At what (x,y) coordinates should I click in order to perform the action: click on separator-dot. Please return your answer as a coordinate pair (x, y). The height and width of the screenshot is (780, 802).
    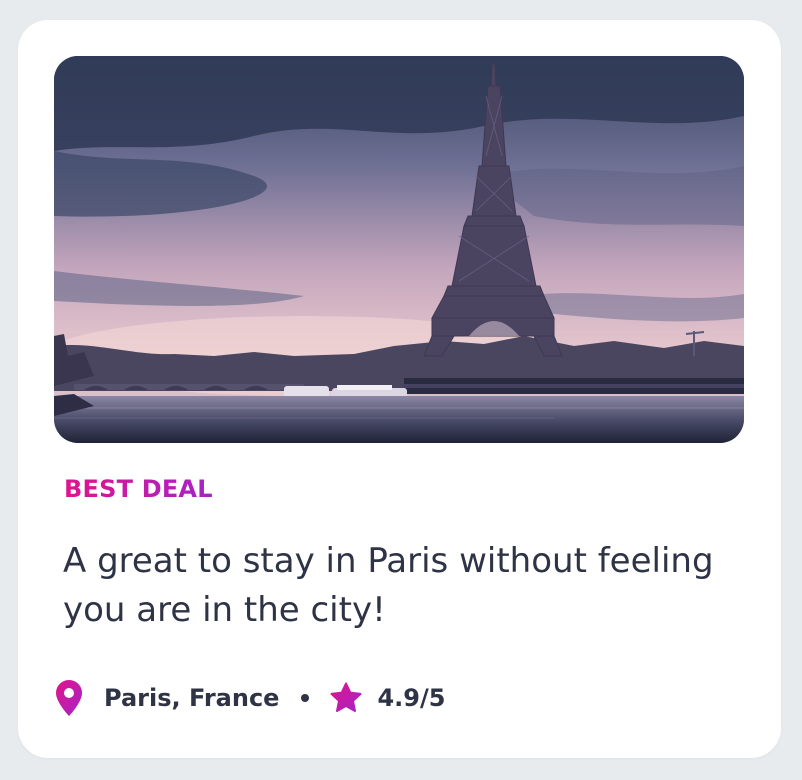
    Looking at the image, I should click on (305, 698).